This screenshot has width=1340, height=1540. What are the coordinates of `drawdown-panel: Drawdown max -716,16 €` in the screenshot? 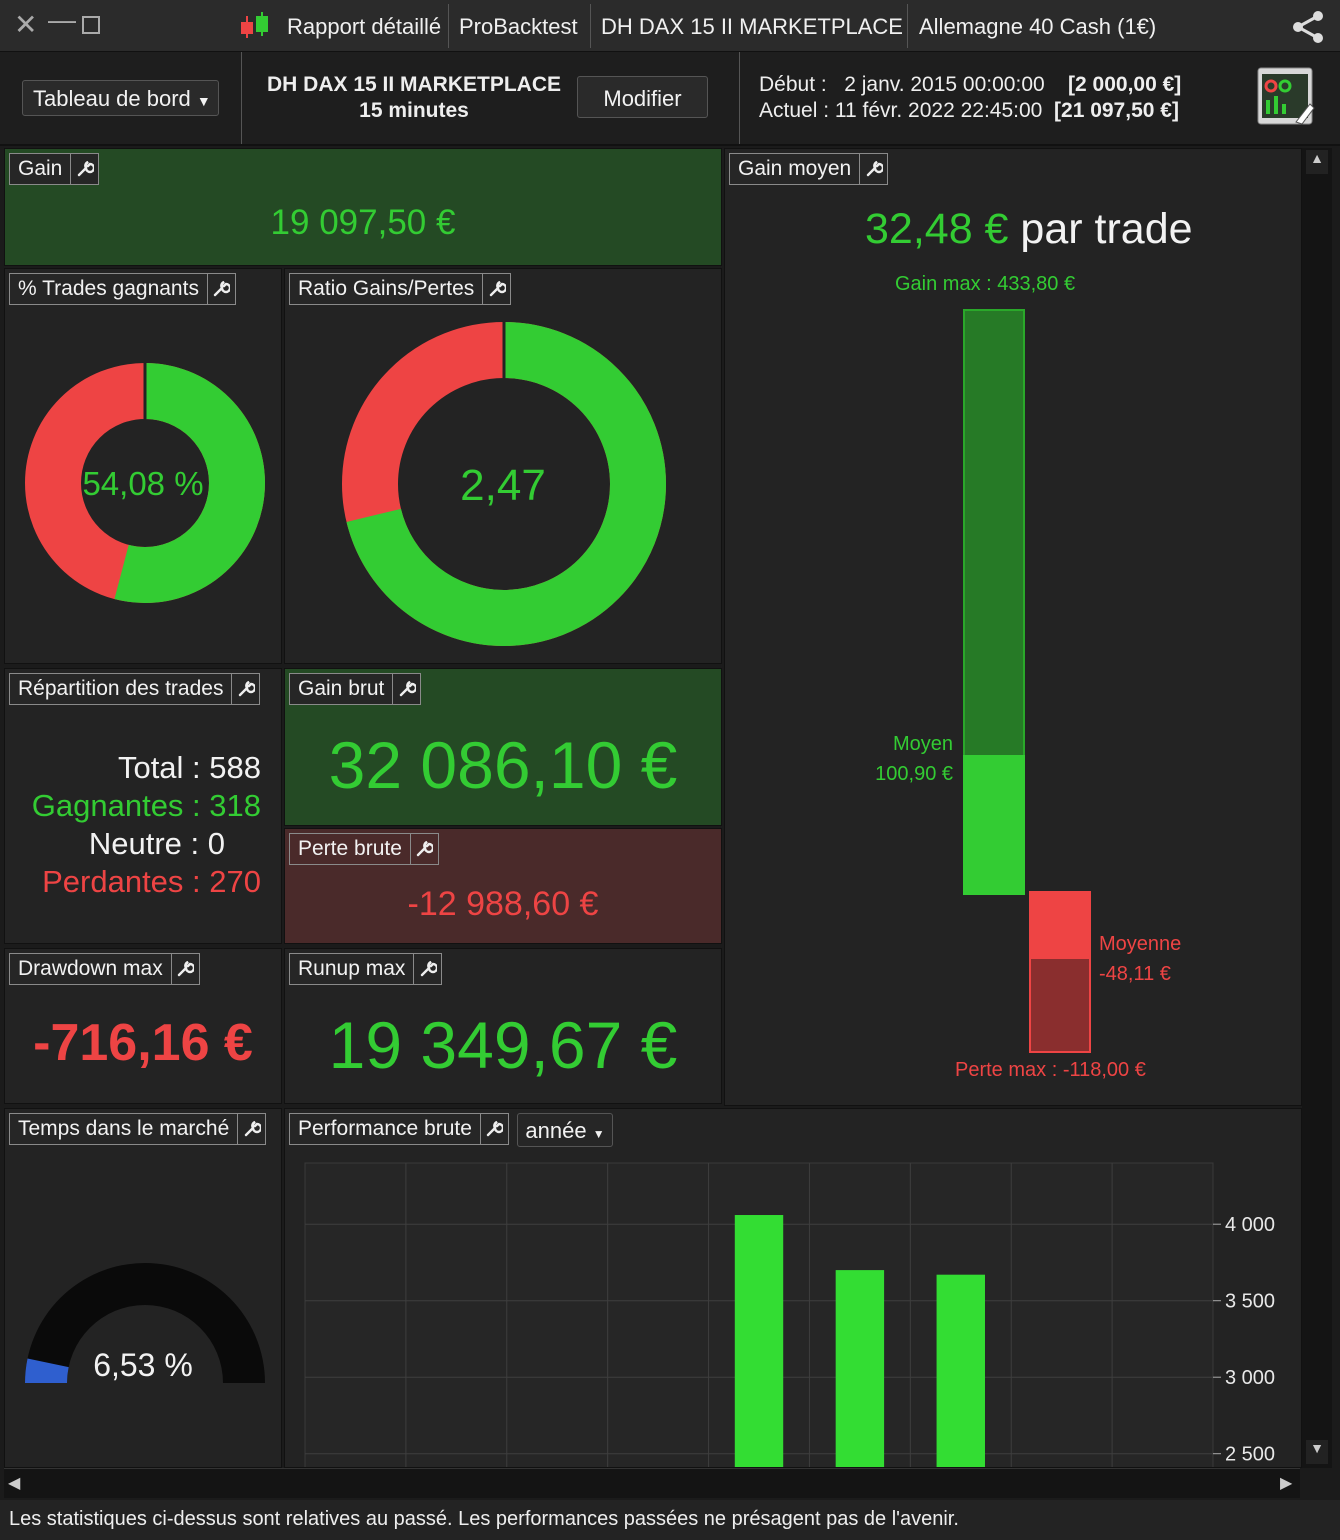 It's located at (143, 1026).